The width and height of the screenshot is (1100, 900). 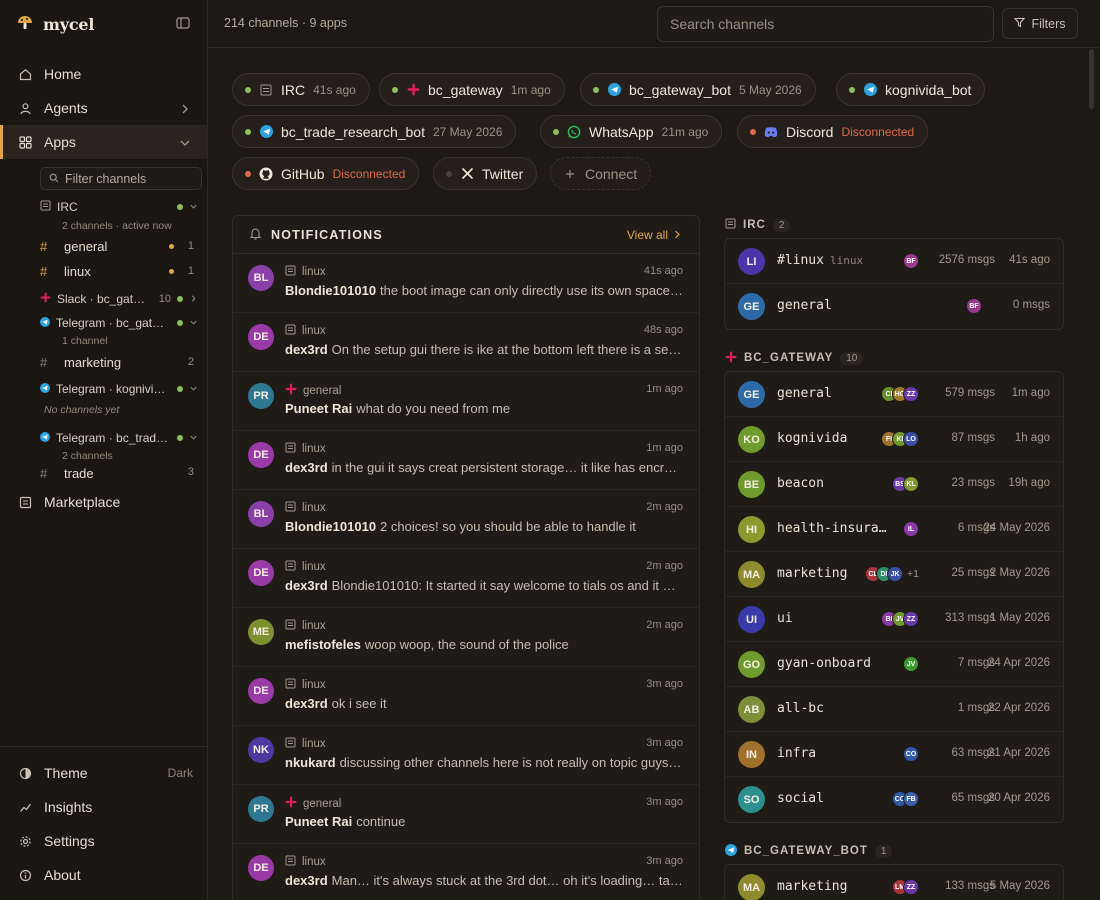 I want to click on message-author: Puneet Rai, so click(x=319, y=821).